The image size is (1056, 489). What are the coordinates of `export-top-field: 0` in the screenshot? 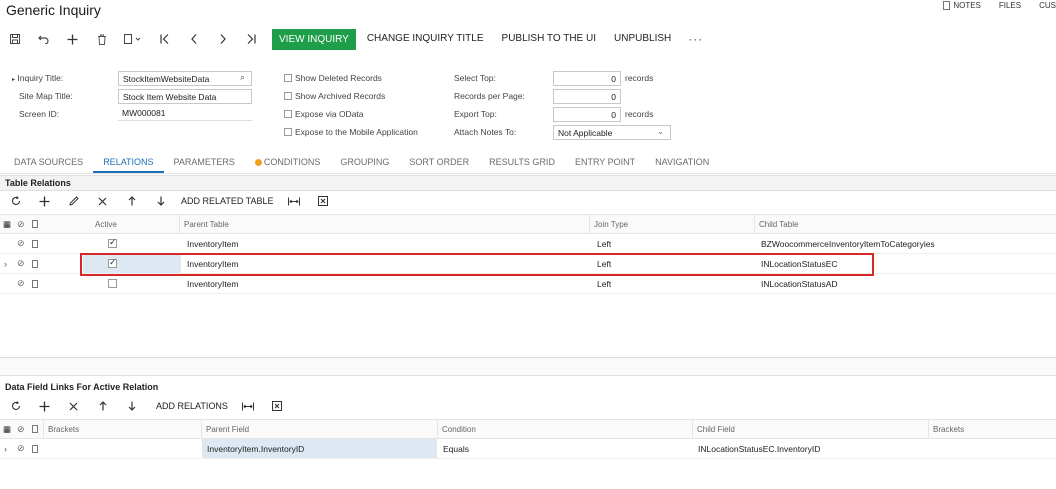 It's located at (587, 114).